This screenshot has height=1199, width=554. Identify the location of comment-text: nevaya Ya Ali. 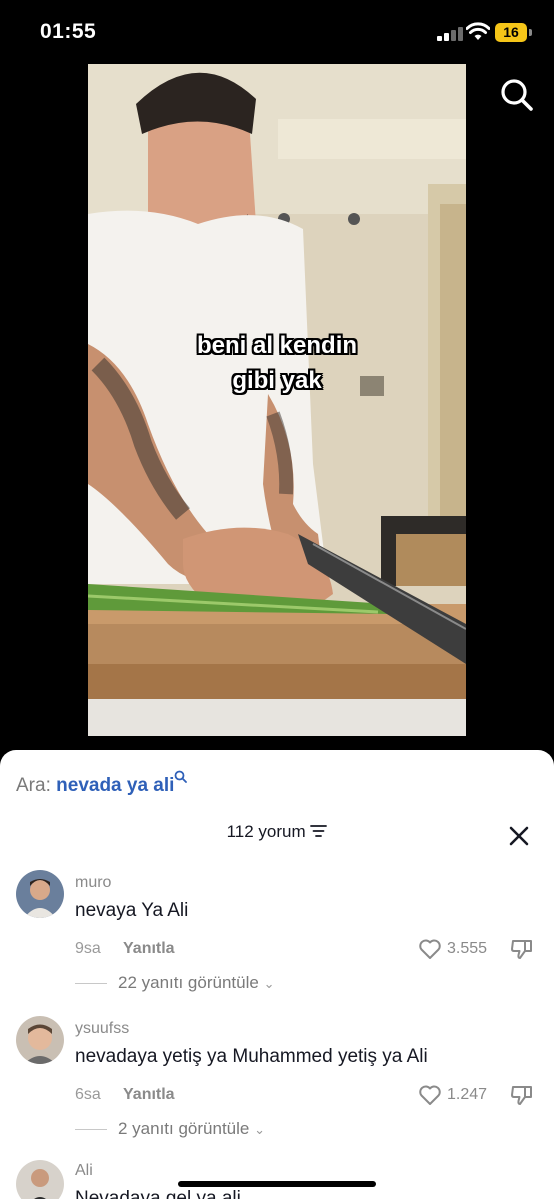
(132, 910).